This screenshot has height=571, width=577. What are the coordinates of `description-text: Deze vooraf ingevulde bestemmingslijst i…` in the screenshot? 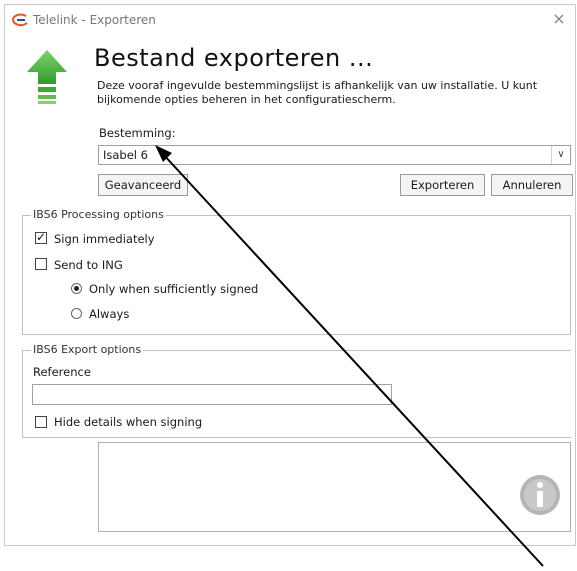 It's located at (317, 92).